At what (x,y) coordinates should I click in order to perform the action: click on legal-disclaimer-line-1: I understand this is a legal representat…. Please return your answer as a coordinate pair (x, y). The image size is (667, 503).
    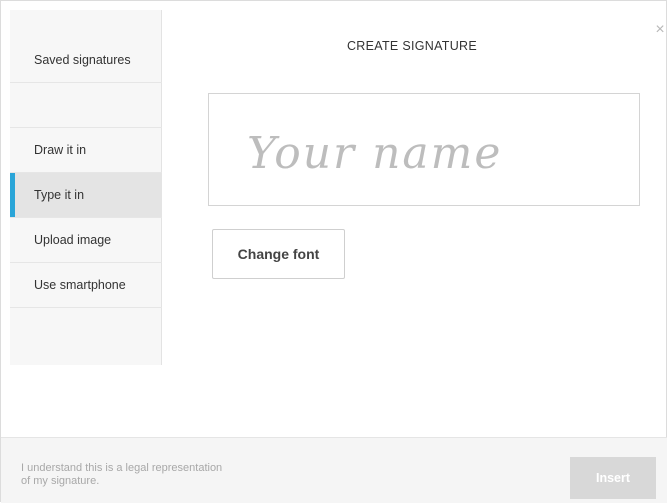
    Looking at the image, I should click on (122, 468).